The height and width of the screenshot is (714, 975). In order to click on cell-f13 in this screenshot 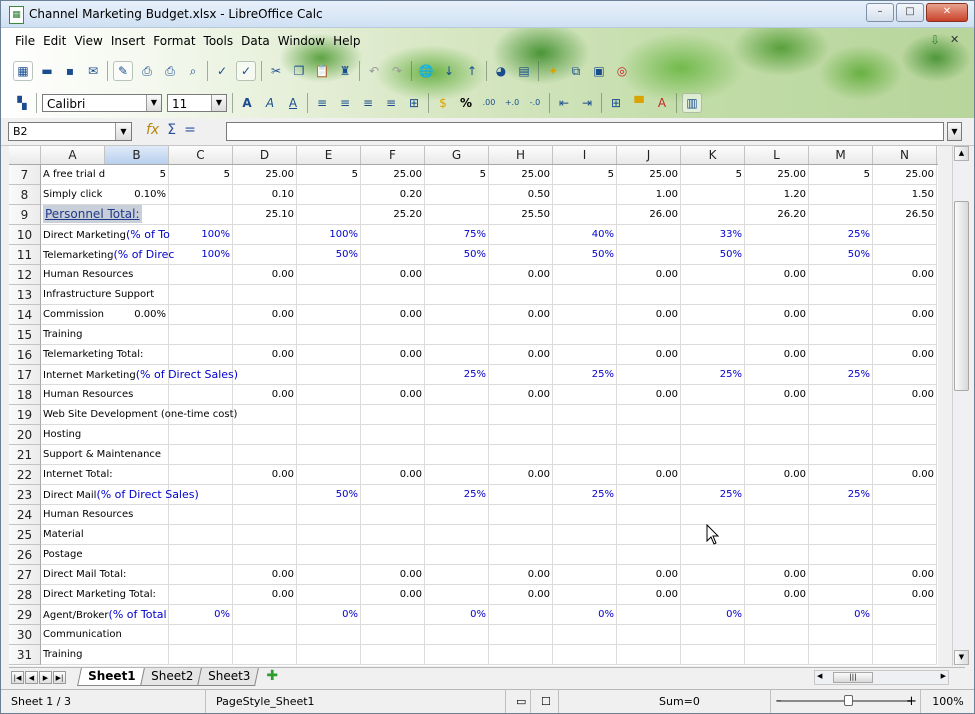, I will do `click(393, 295)`.